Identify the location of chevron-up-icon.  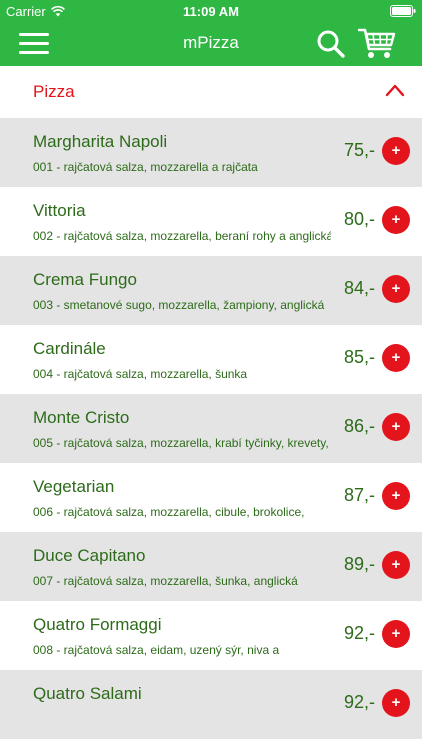
(395, 90).